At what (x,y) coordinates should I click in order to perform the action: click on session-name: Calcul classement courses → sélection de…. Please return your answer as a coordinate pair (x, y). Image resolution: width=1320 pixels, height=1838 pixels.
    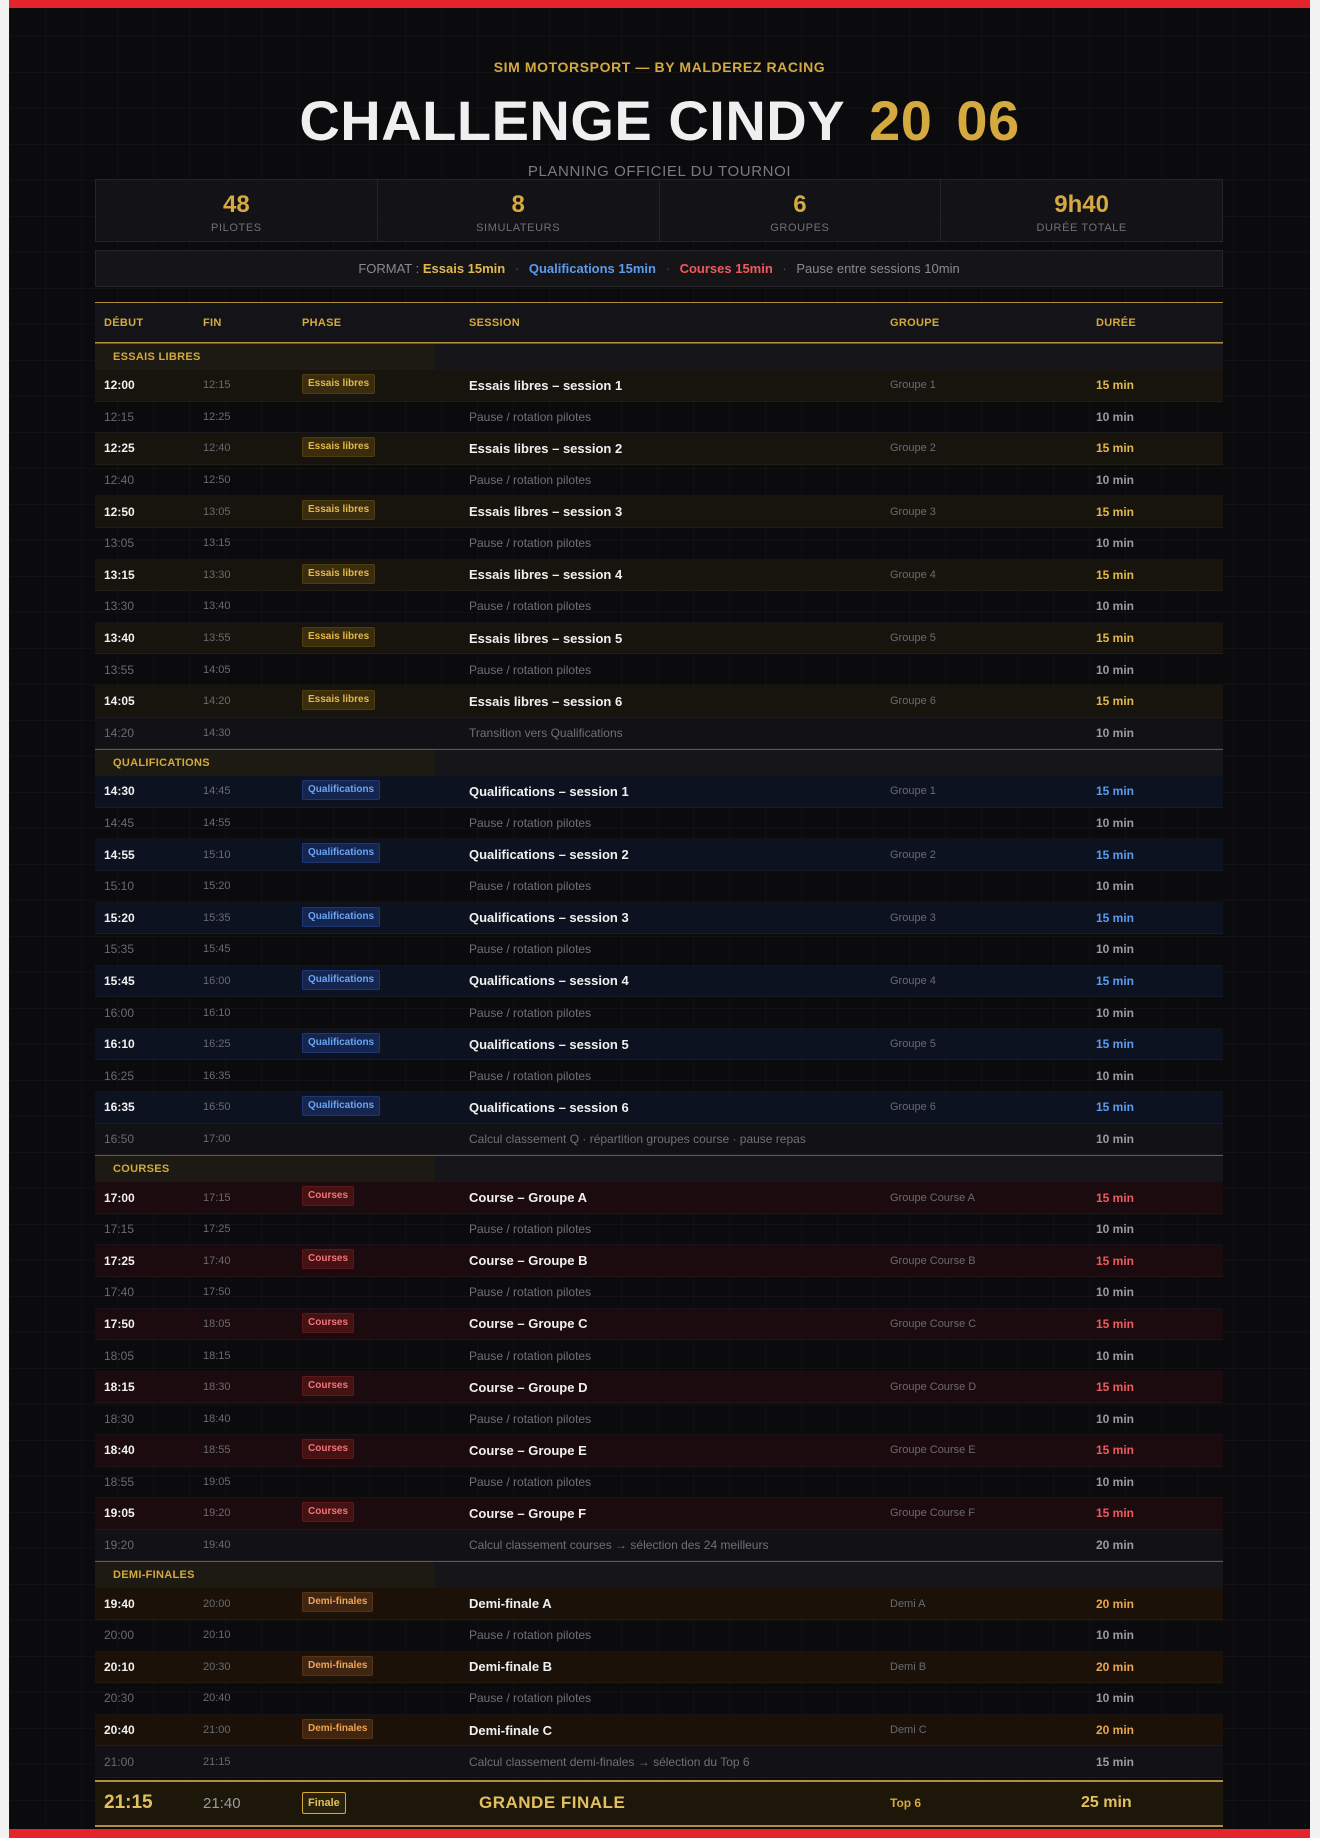
    Looking at the image, I should click on (619, 1545).